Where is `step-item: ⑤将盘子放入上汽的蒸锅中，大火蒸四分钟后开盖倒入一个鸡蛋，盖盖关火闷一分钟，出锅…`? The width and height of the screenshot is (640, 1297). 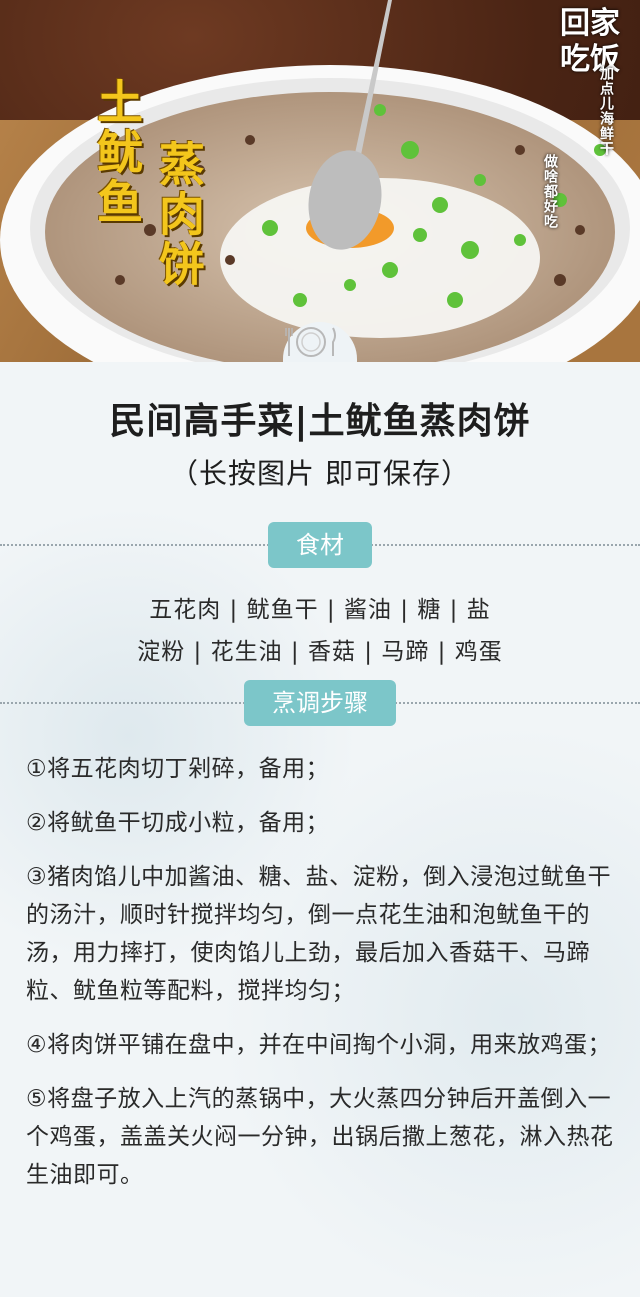
step-item: ⑤将盘子放入上汽的蒸锅中，大火蒸四分钟后开盖倒入一个鸡蛋，盖盖关火闷一分钟，出锅… is located at coordinates (320, 1137).